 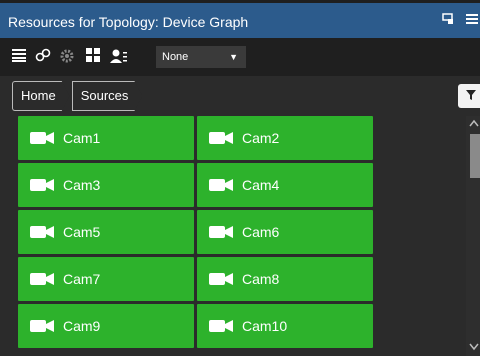 I want to click on tile-label: Cam1, so click(x=82, y=138).